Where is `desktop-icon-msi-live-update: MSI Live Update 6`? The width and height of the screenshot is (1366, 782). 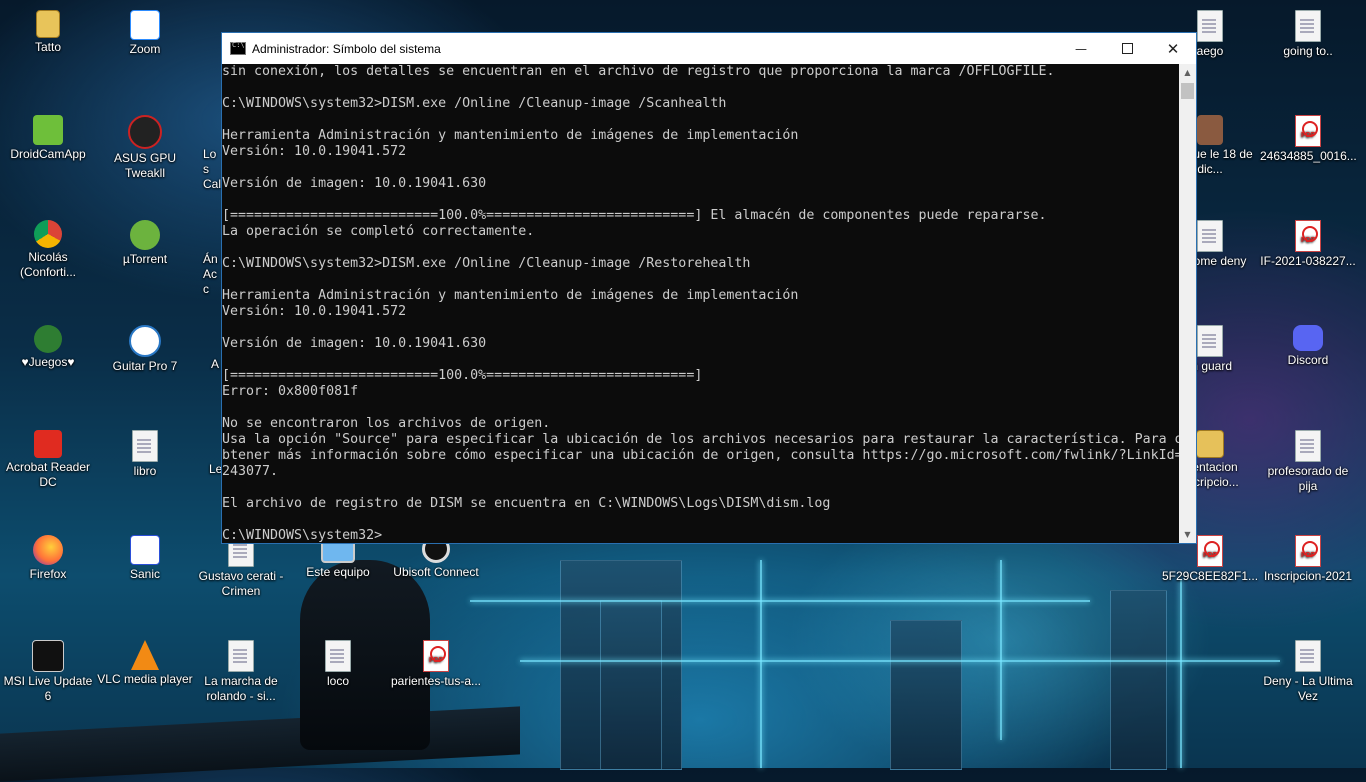
desktop-icon-msi-live-update: MSI Live Update 6 is located at coordinates (48, 672).